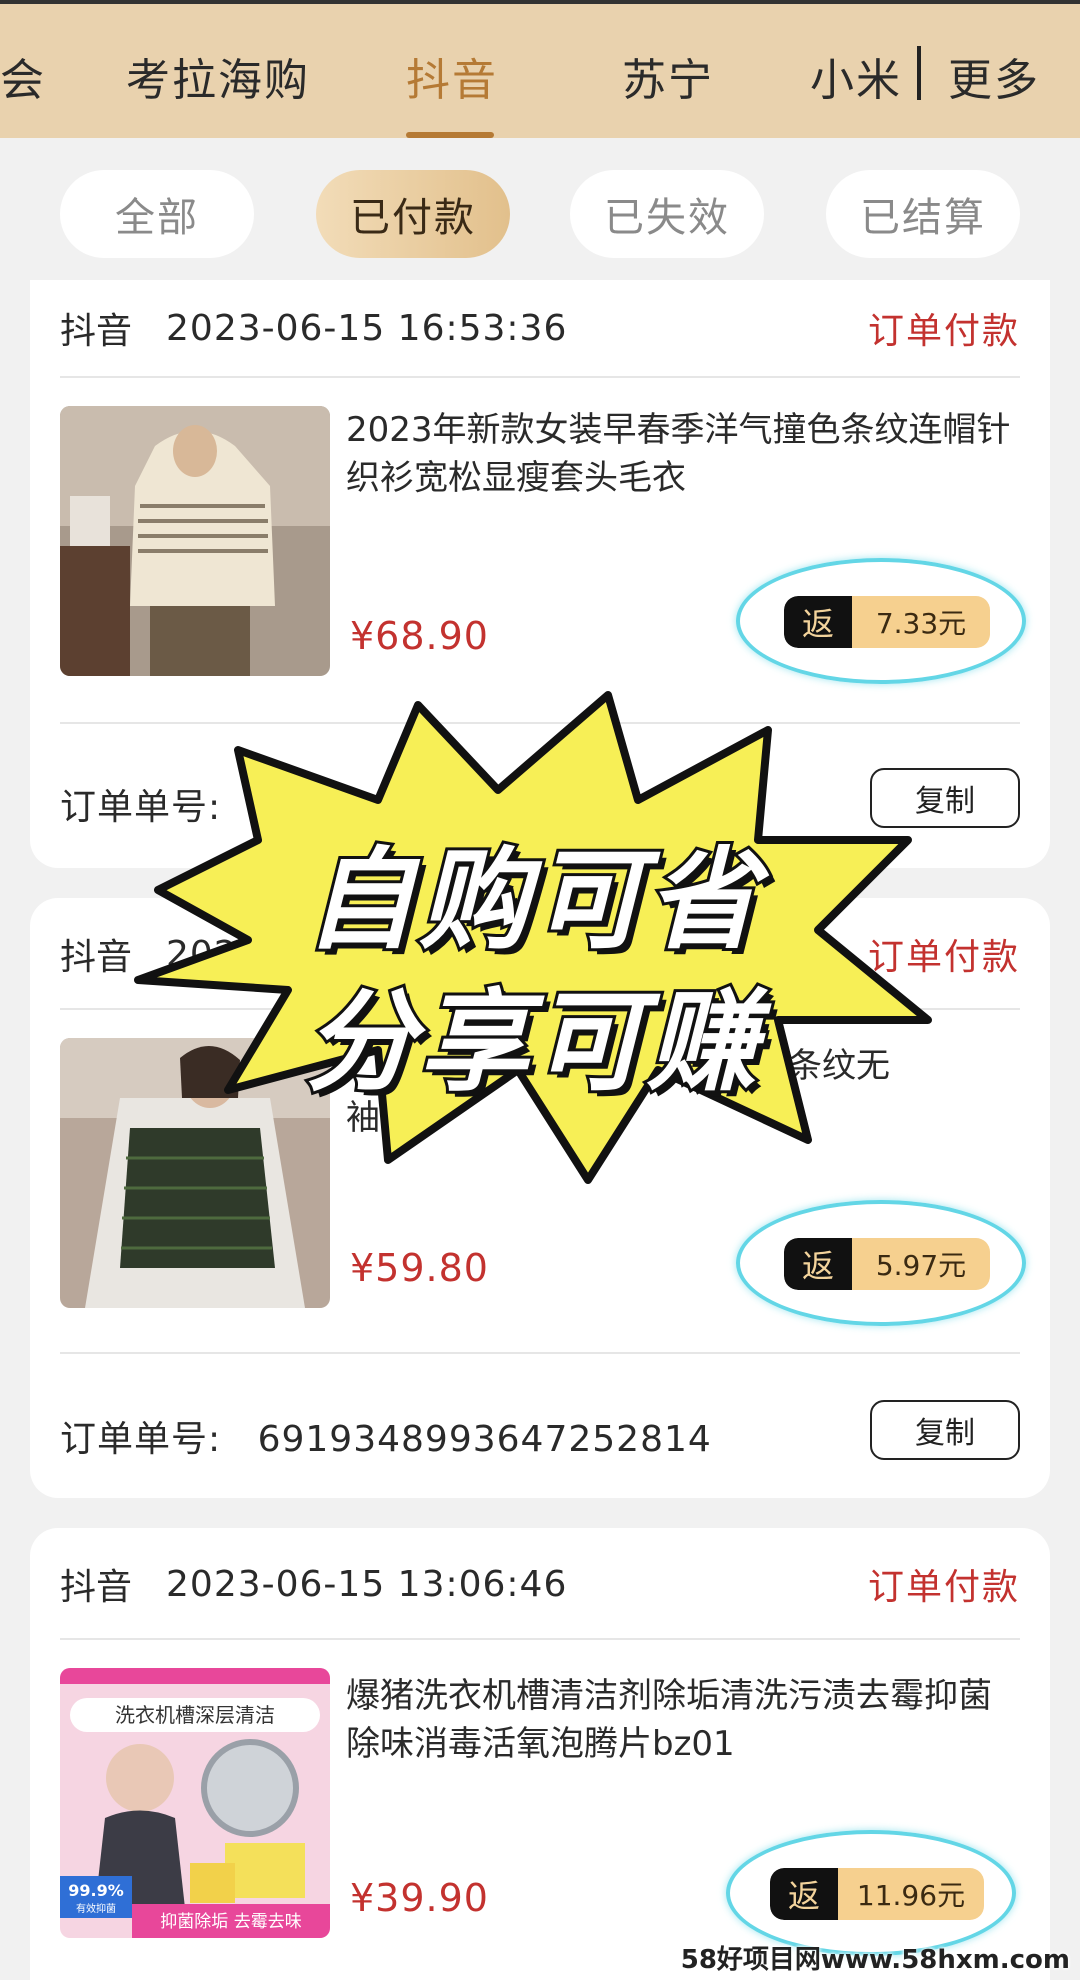  What do you see at coordinates (667, 214) in the screenshot?
I see `filter-invalid: 已失效` at bounding box center [667, 214].